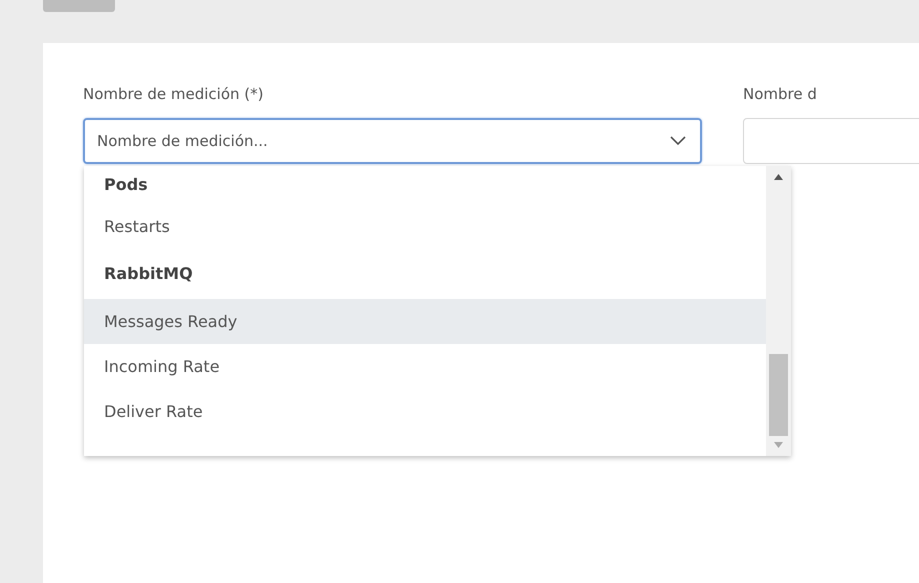 The image size is (919, 583). What do you see at coordinates (425, 366) in the screenshot?
I see `dropdown-option: Incoming Rate` at bounding box center [425, 366].